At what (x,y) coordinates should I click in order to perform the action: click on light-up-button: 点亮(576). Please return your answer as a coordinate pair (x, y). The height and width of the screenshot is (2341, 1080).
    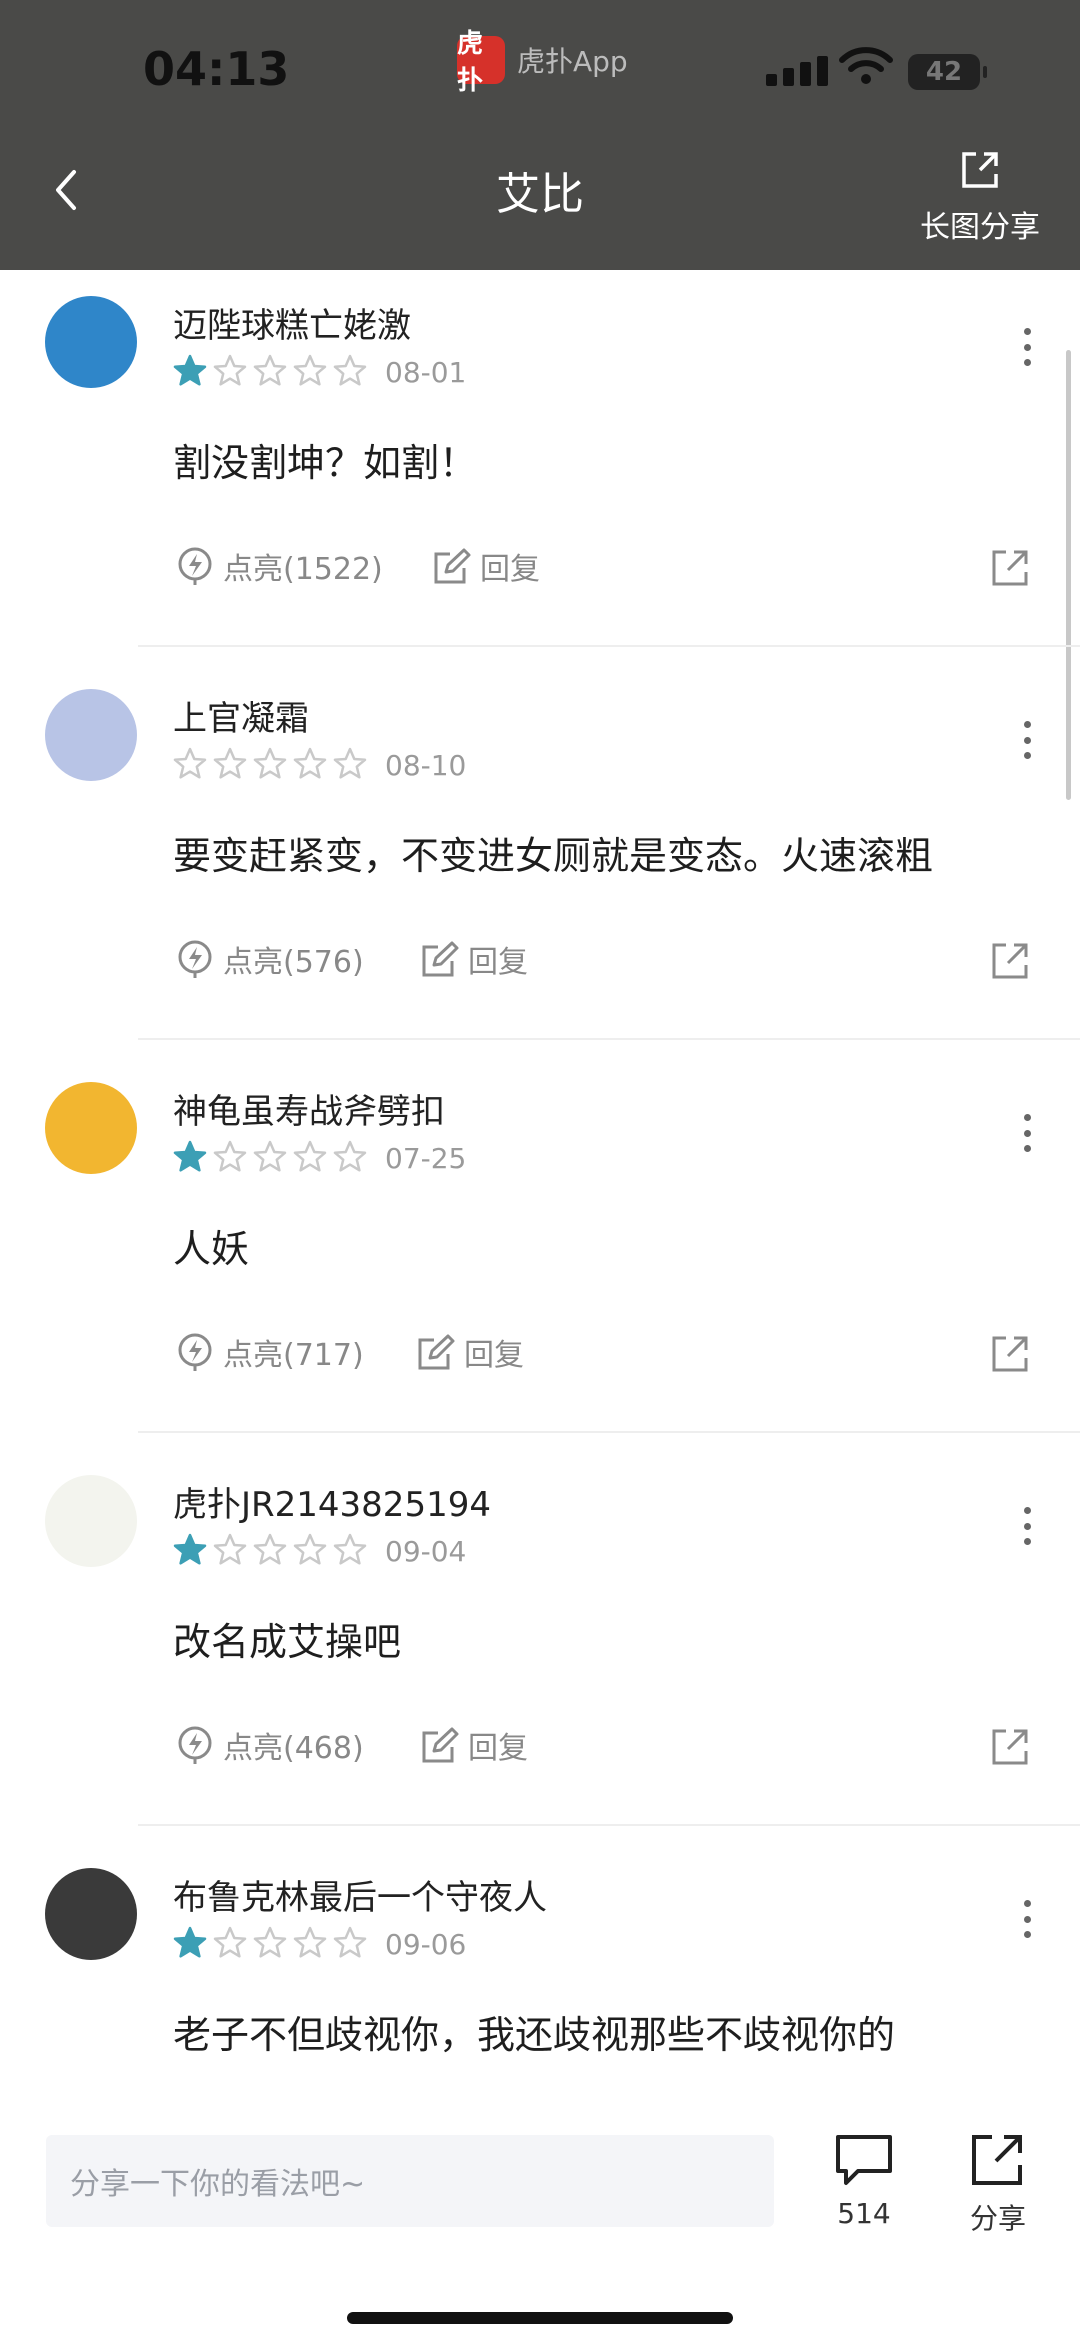
    Looking at the image, I should click on (269, 959).